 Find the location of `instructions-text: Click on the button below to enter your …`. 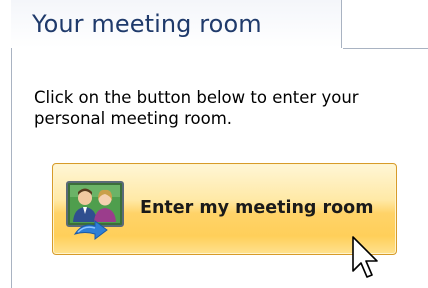

instructions-text: Click on the button below to enter your … is located at coordinates (196, 108).